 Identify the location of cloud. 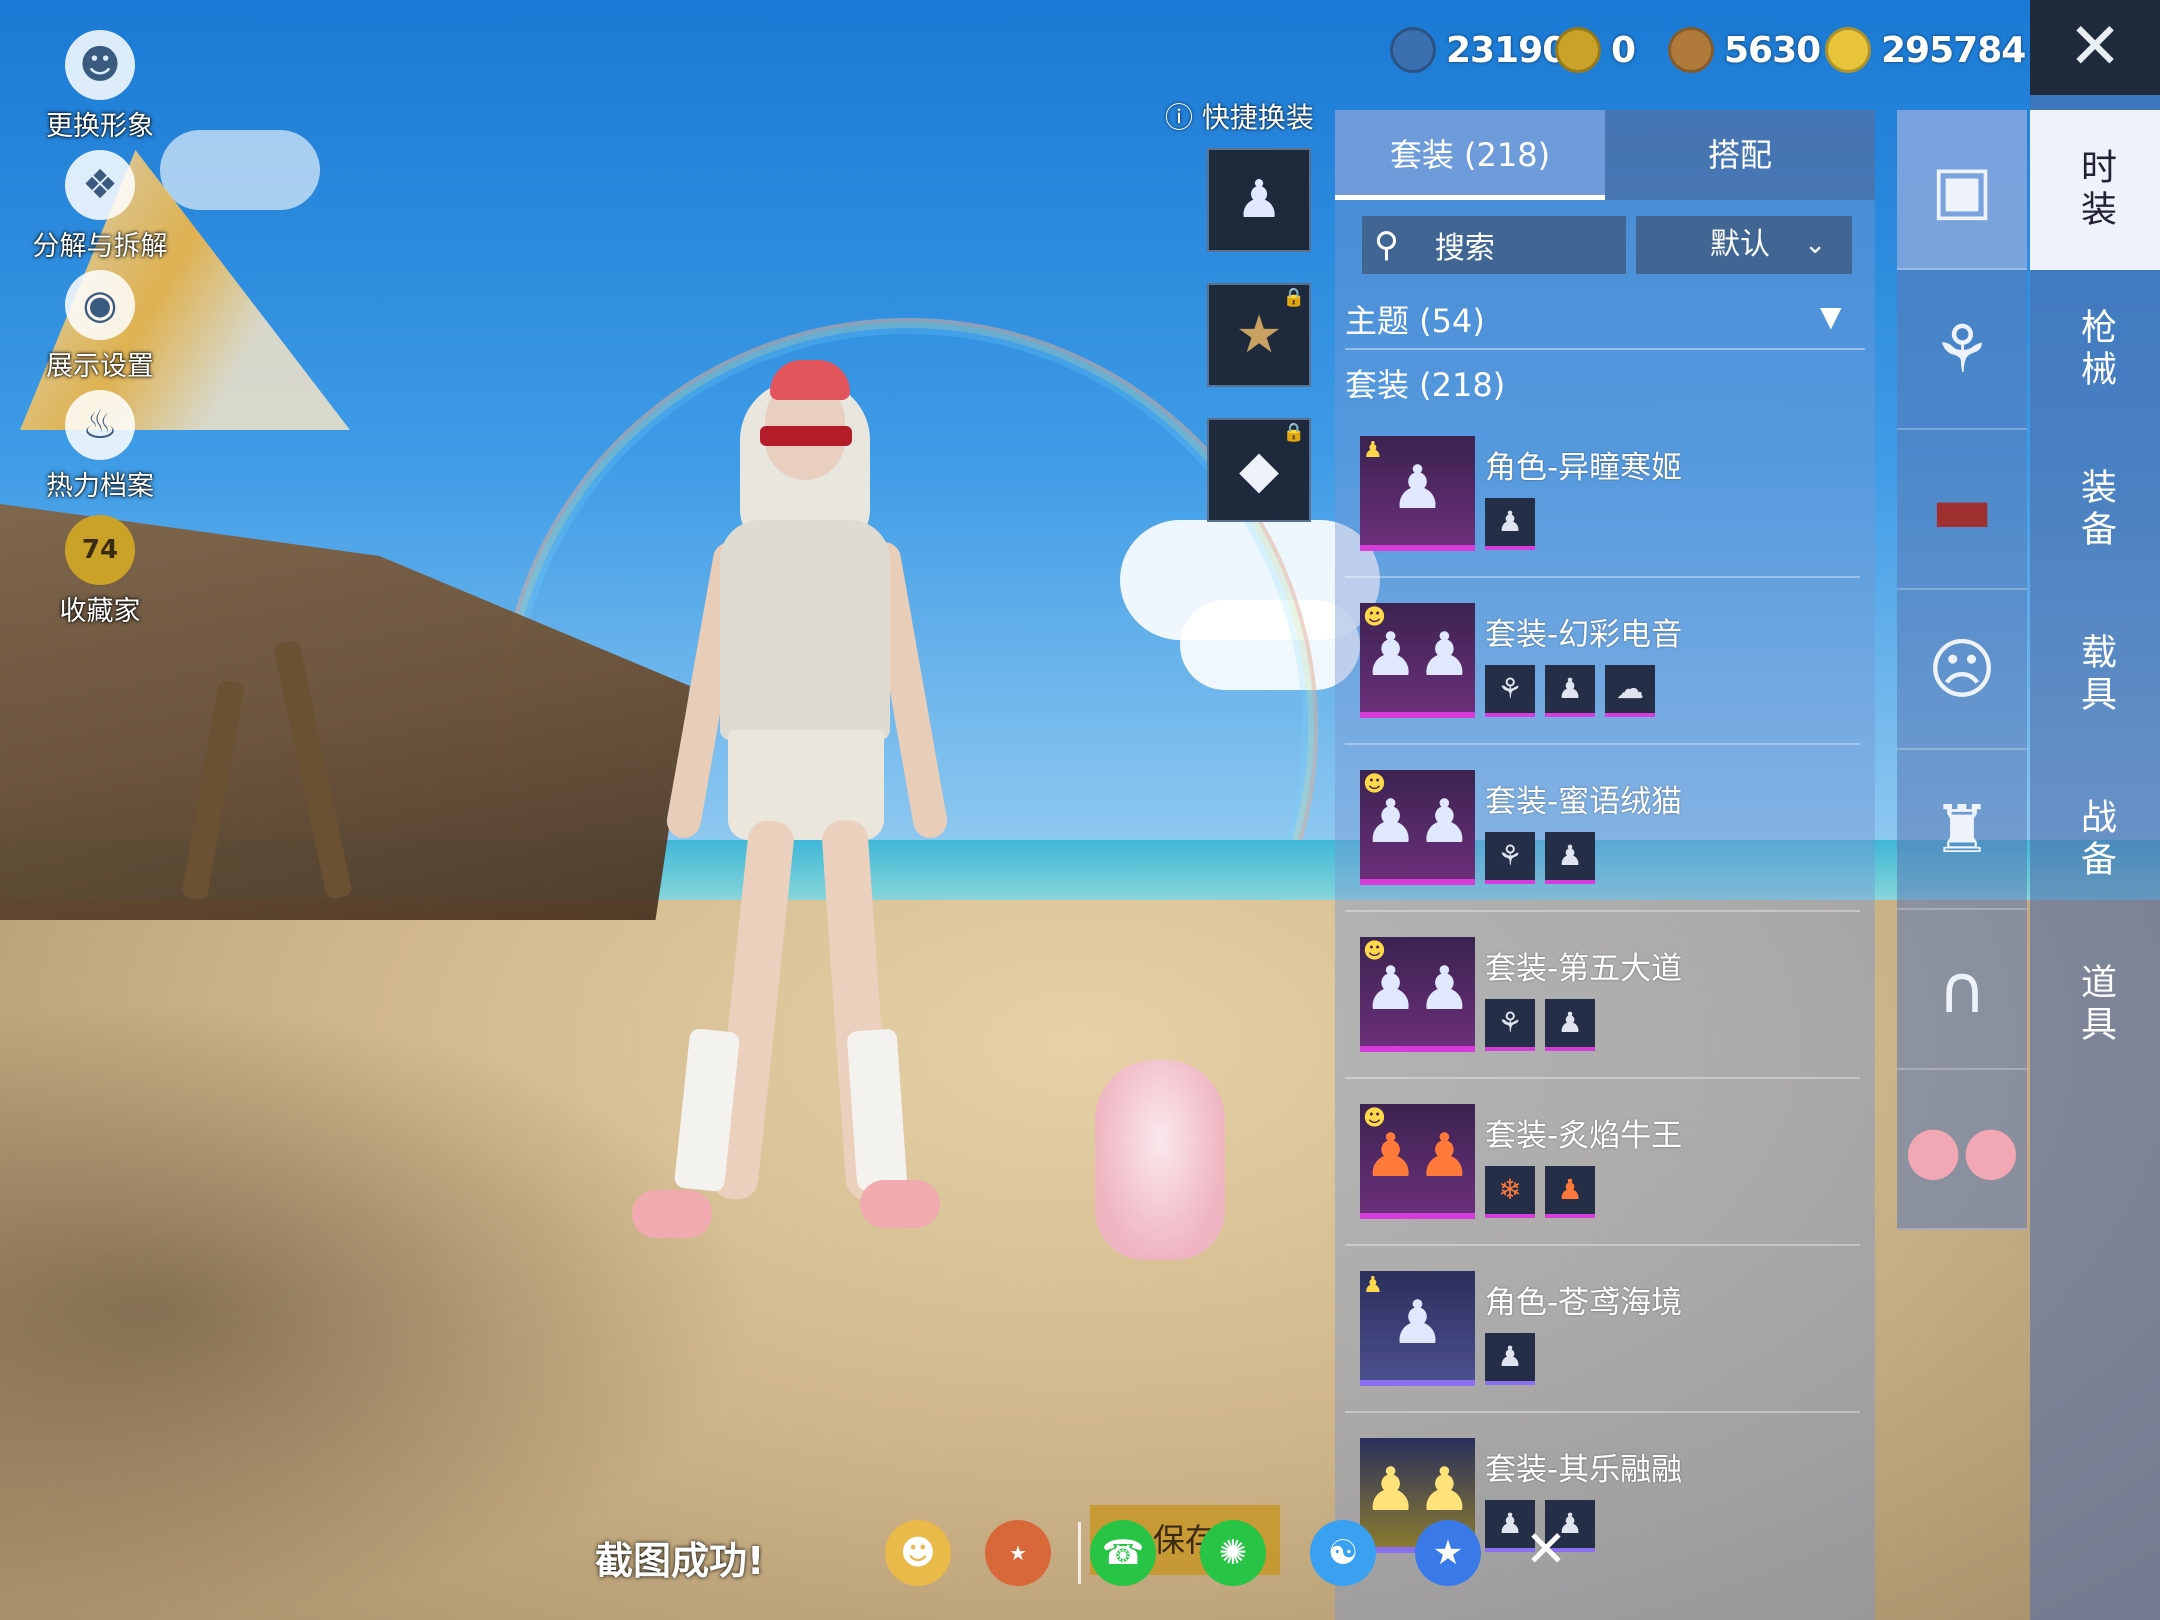
(240, 170).